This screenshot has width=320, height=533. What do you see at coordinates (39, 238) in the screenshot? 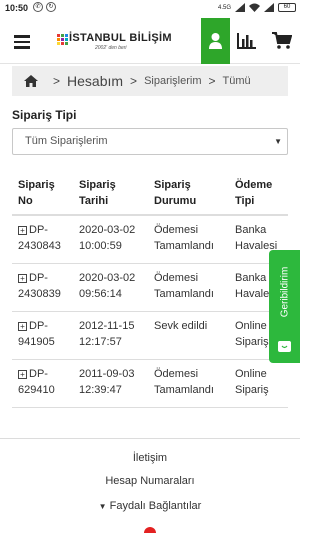
I see `order-no-cell: + DP- 2430843` at bounding box center [39, 238].